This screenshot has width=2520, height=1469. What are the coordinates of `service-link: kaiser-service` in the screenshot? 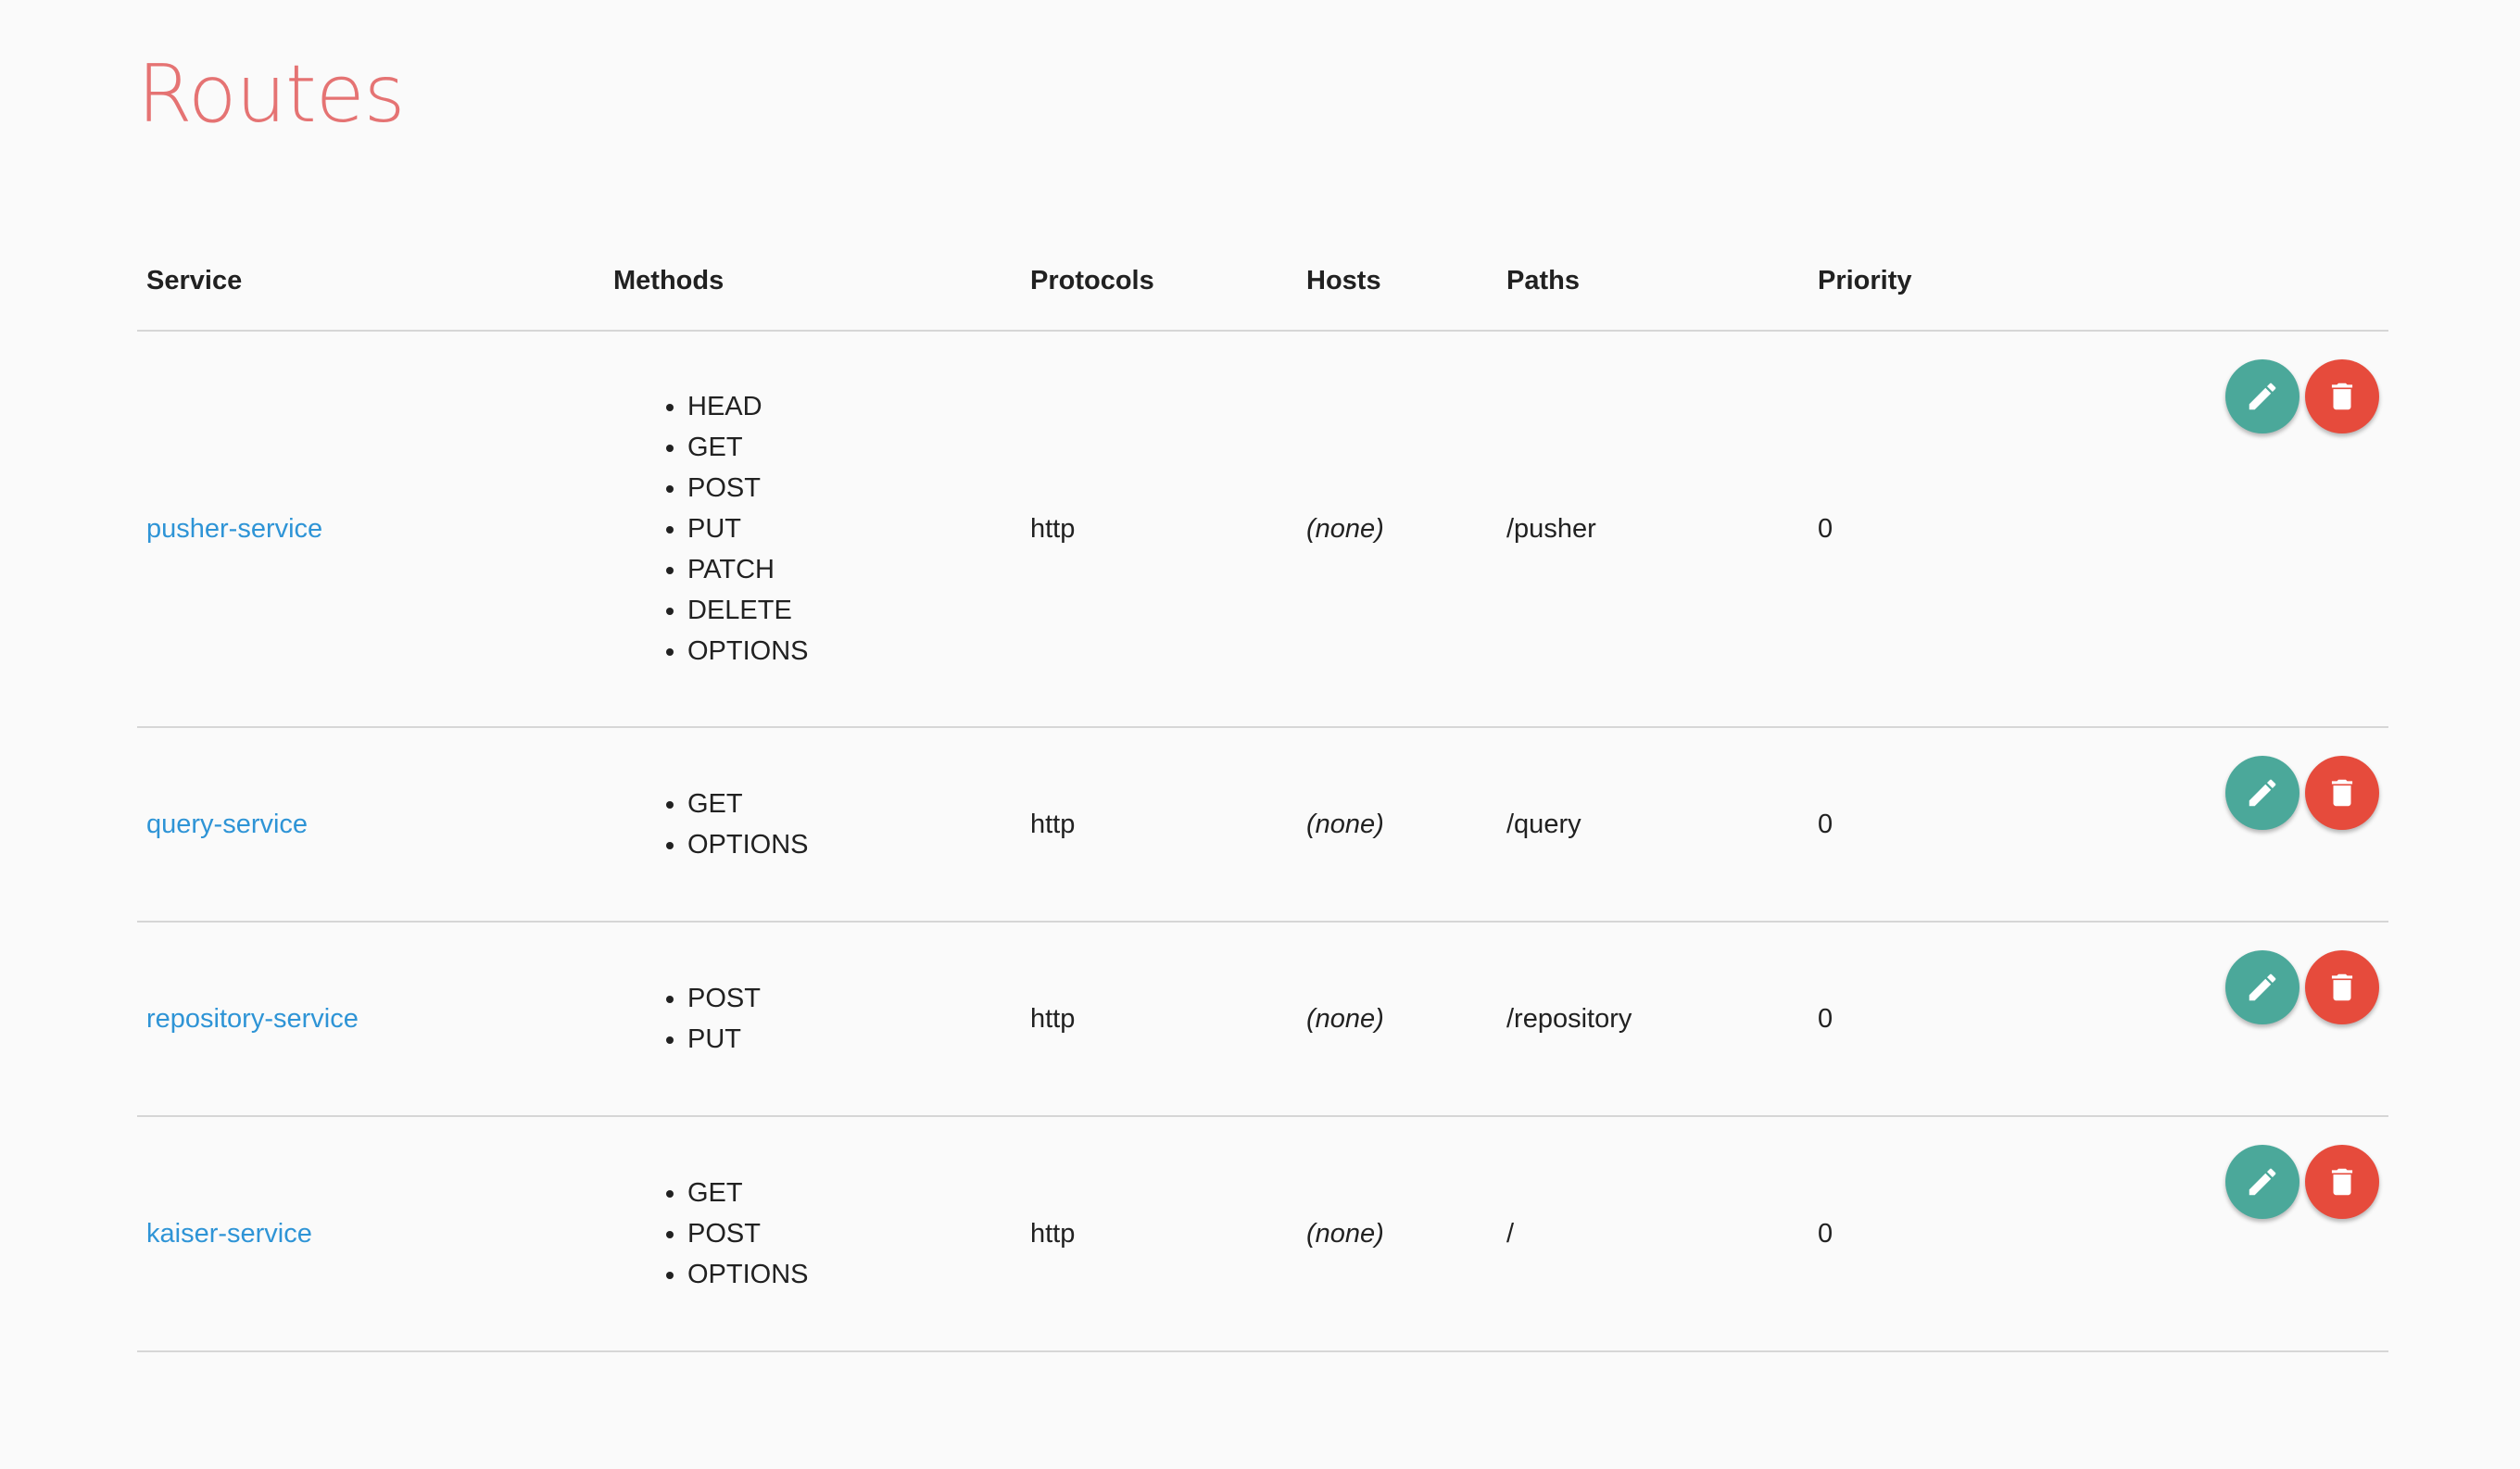 It's located at (229, 1234).